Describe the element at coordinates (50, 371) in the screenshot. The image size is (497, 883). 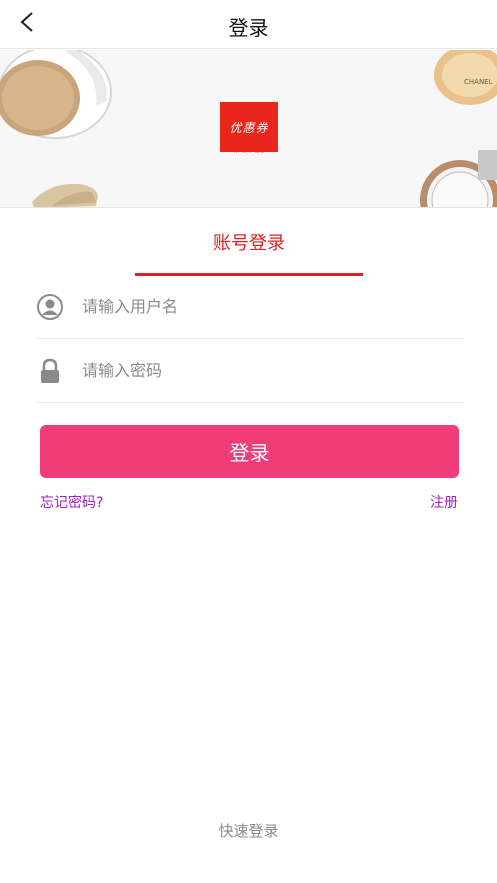
I see `lock-icon` at that location.